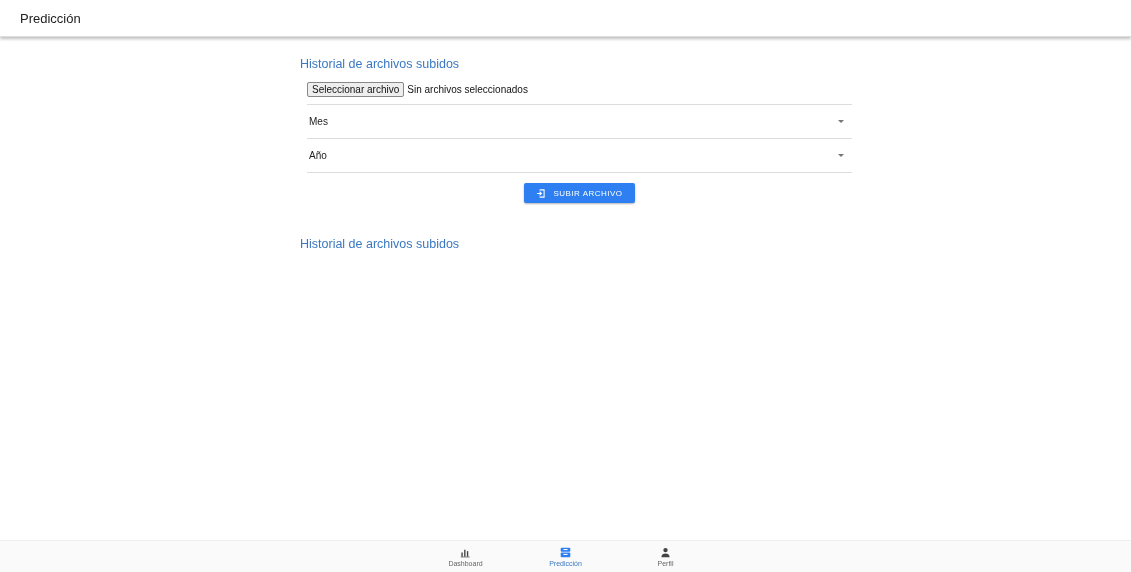 This screenshot has width=1131, height=572. Describe the element at coordinates (50, 18) in the screenshot. I see `page-title: Predicción` at that location.